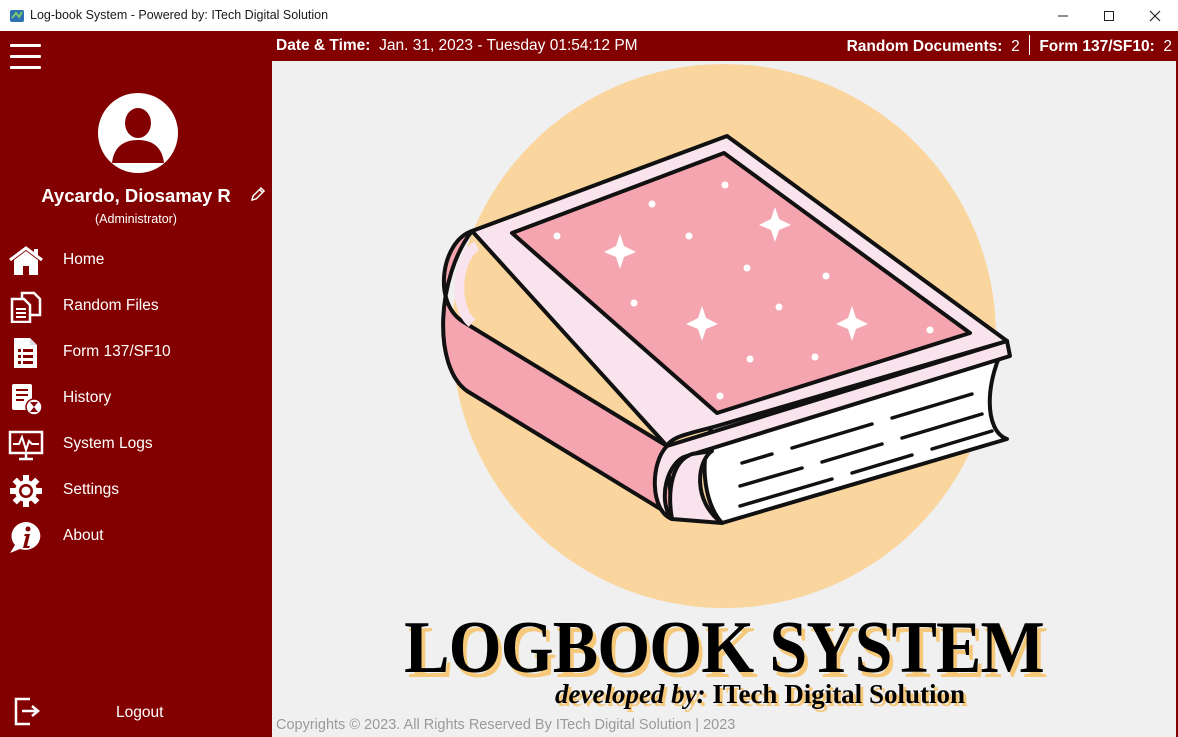  Describe the element at coordinates (139, 713) in the screenshot. I see `logout-button: Logout` at that location.